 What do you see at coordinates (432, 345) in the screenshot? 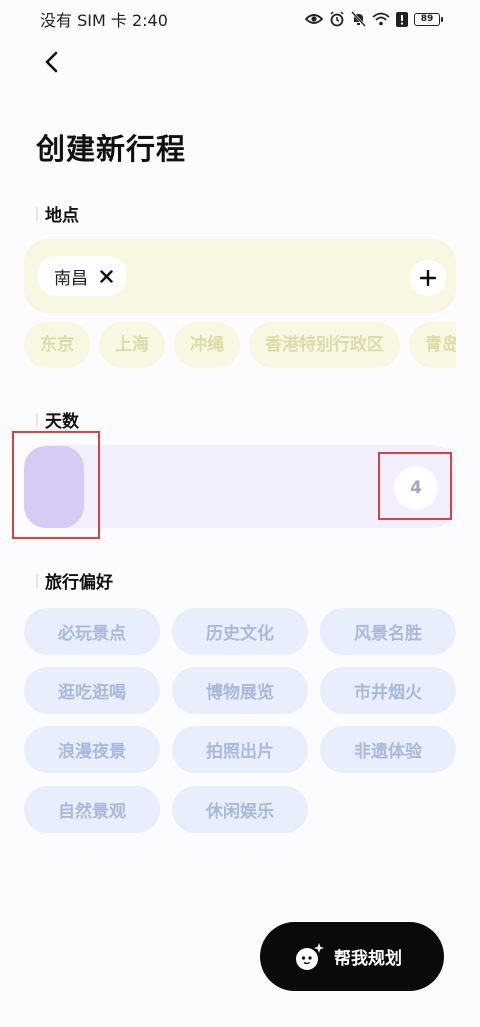
I see `suggestion-chip: 青岛` at bounding box center [432, 345].